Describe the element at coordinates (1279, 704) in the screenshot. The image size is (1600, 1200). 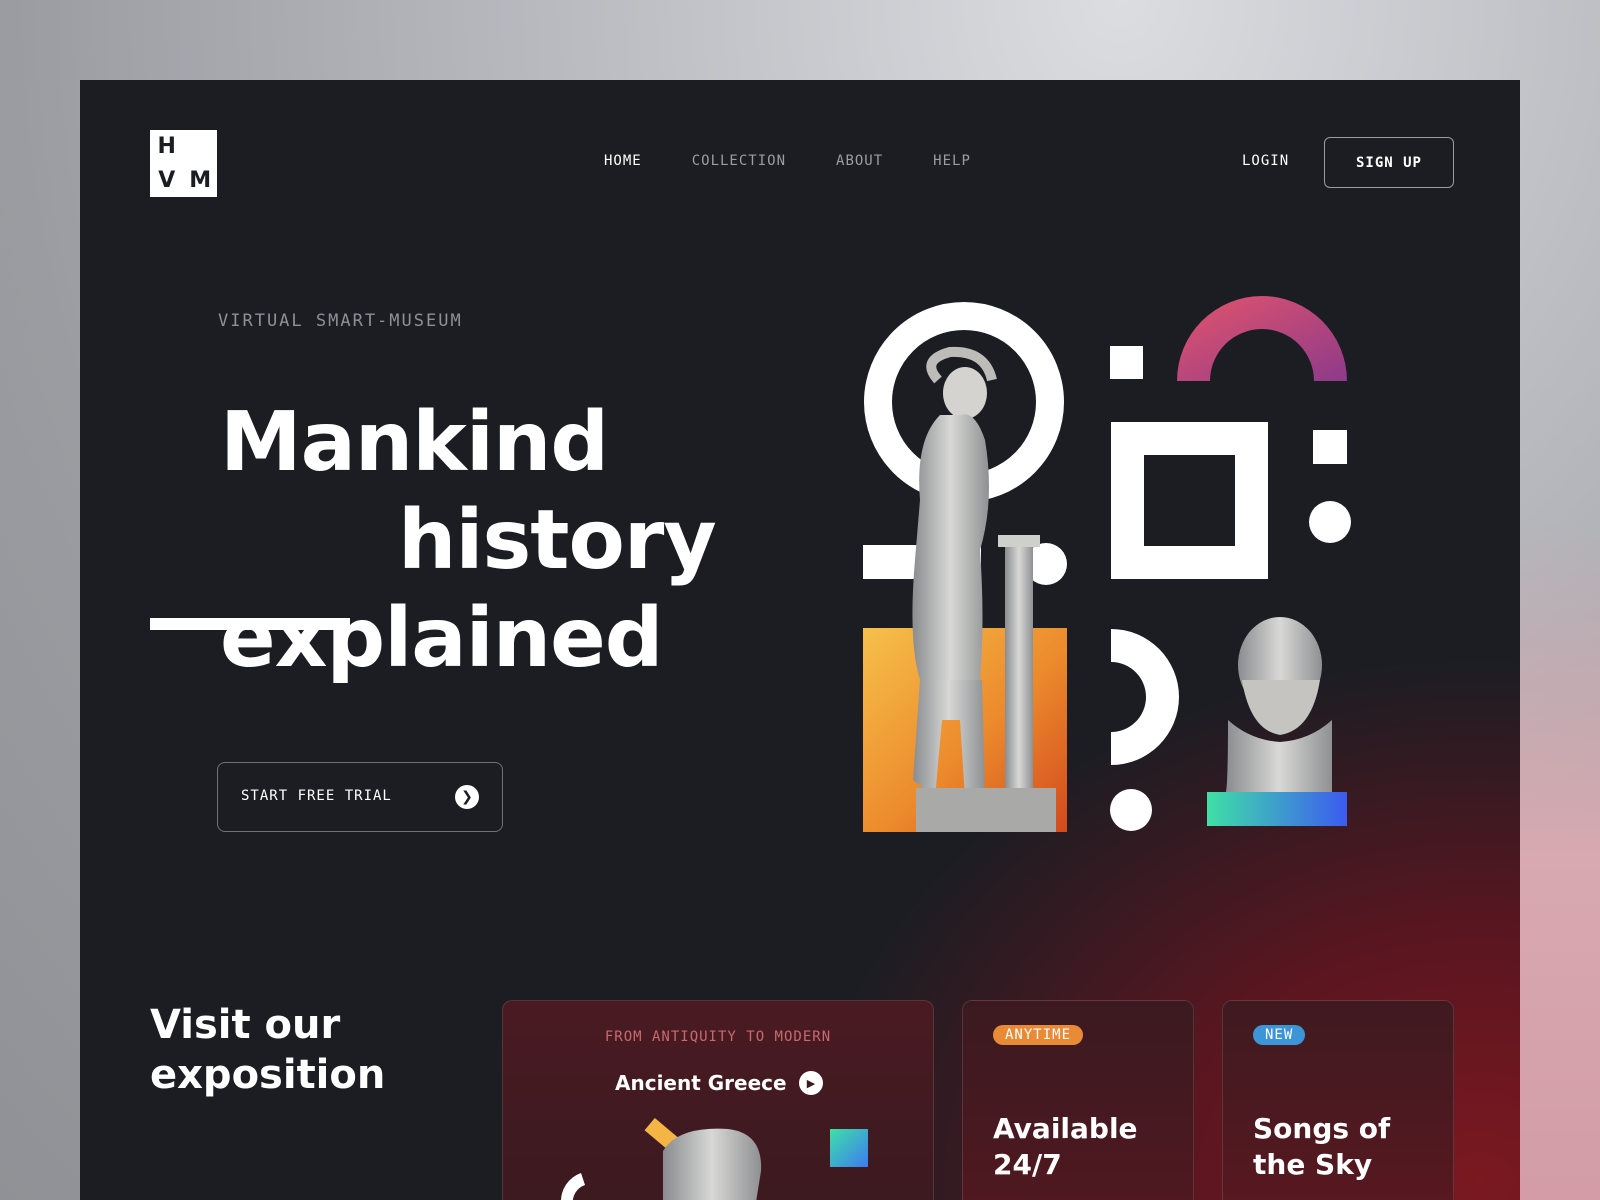
I see `bust-figure` at that location.